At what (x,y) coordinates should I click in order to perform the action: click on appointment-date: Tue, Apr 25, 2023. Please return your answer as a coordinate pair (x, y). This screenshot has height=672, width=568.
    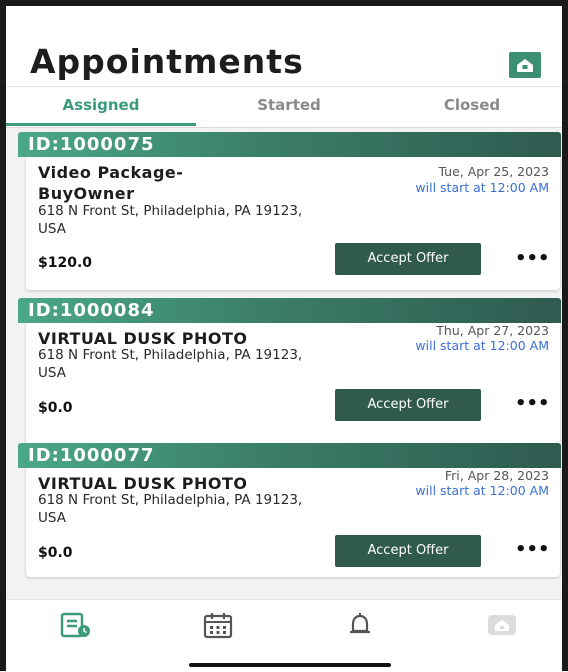
    Looking at the image, I should click on (493, 171).